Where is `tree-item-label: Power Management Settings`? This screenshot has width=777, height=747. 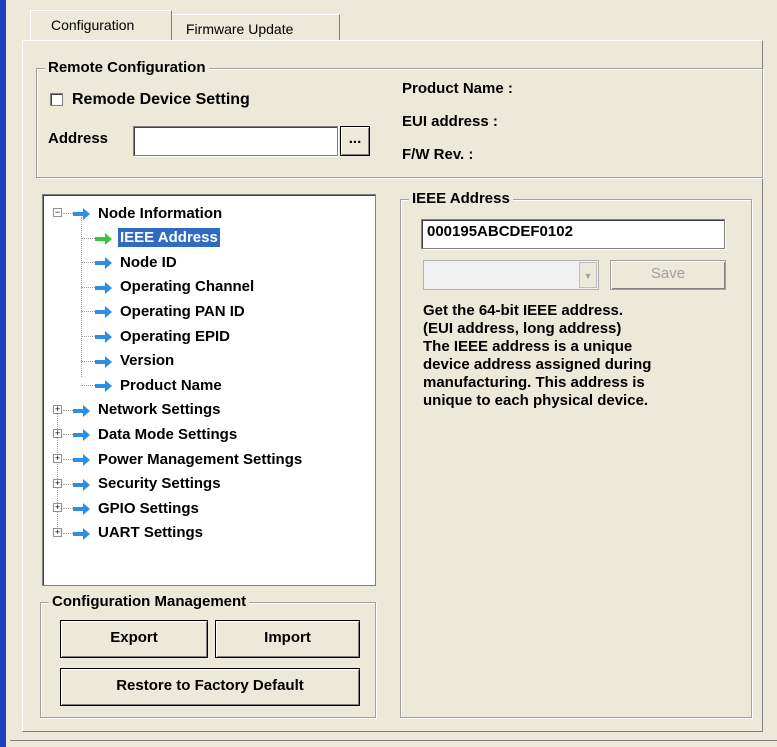 tree-item-label: Power Management Settings is located at coordinates (200, 459).